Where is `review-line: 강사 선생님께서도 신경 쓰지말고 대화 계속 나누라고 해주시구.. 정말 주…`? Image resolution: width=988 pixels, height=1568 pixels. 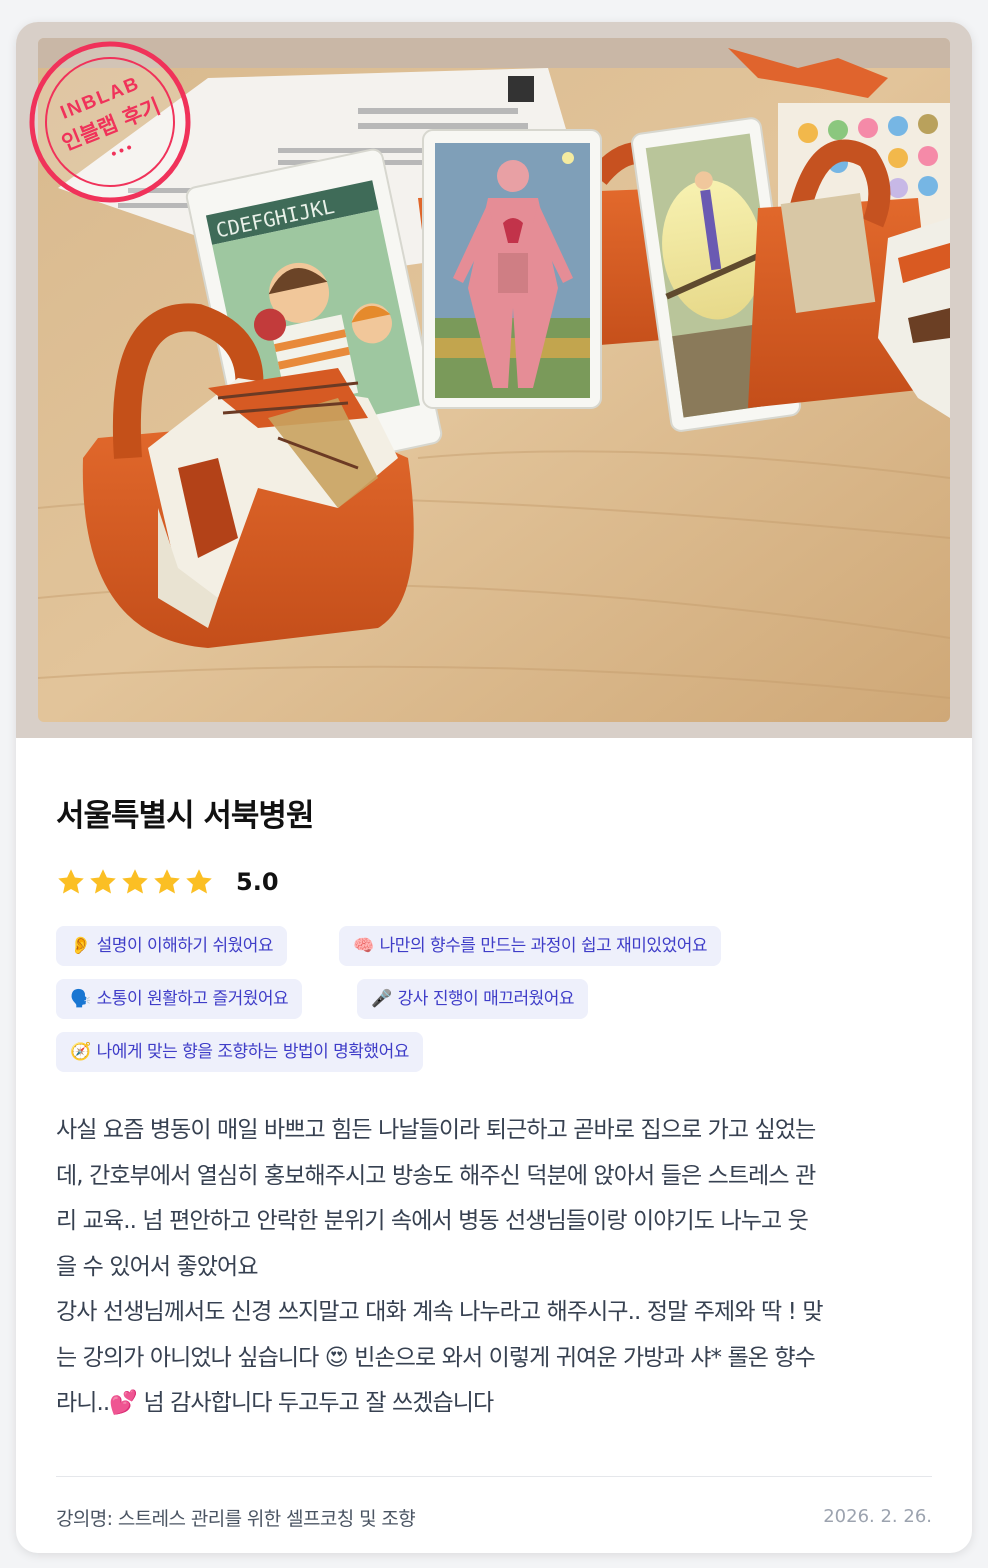 review-line: 강사 선생님께서도 신경 쓰지말고 대화 계속 나누라고 해주시구.. 정말 주… is located at coordinates (440, 1312).